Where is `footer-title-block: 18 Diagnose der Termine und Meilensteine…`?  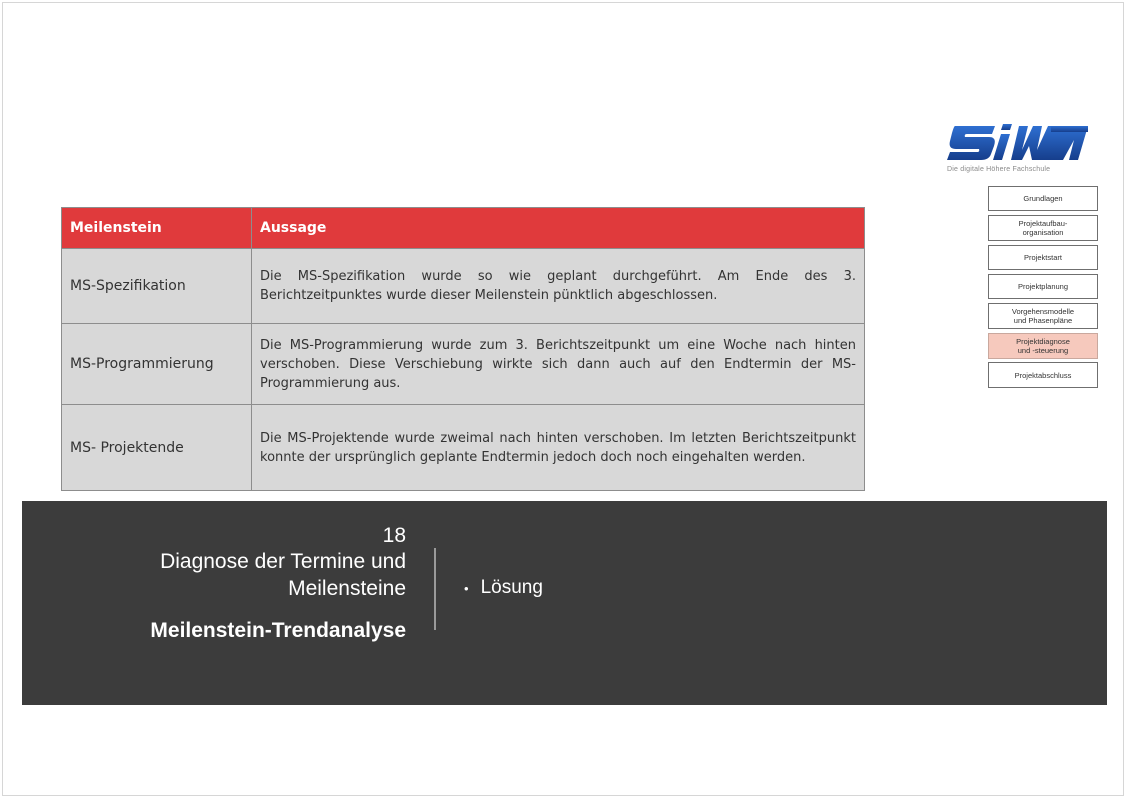
footer-title-block: 18 Diagnose der Termine und Meilensteine… is located at coordinates (226, 583).